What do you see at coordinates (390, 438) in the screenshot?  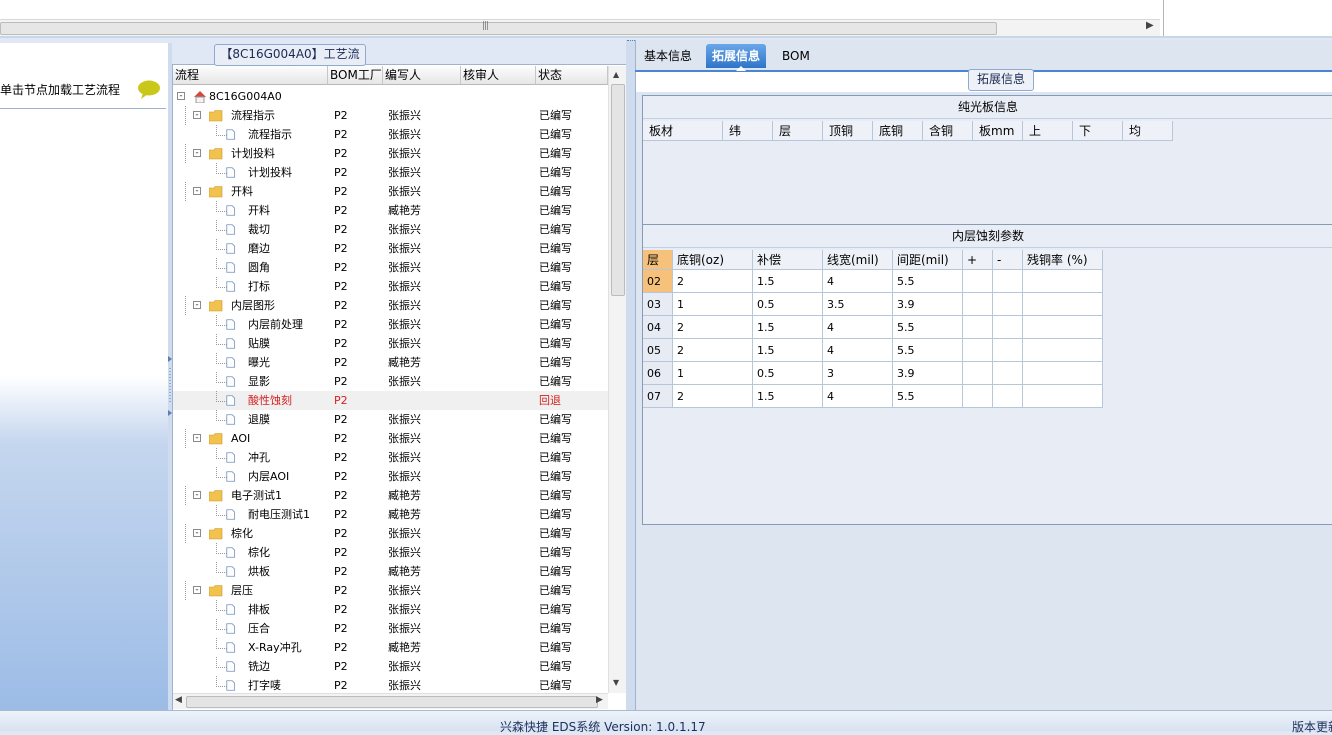 I see `tree-row: - AOI P2 张振兴 已编写` at bounding box center [390, 438].